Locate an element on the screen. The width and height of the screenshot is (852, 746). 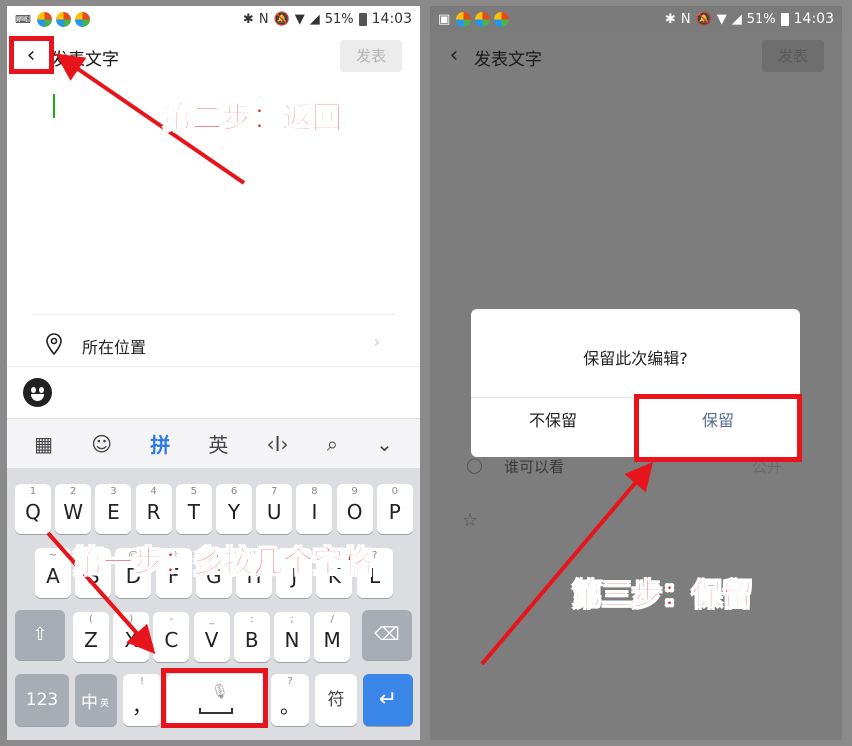
key-e: 3E is located at coordinates (113, 509).